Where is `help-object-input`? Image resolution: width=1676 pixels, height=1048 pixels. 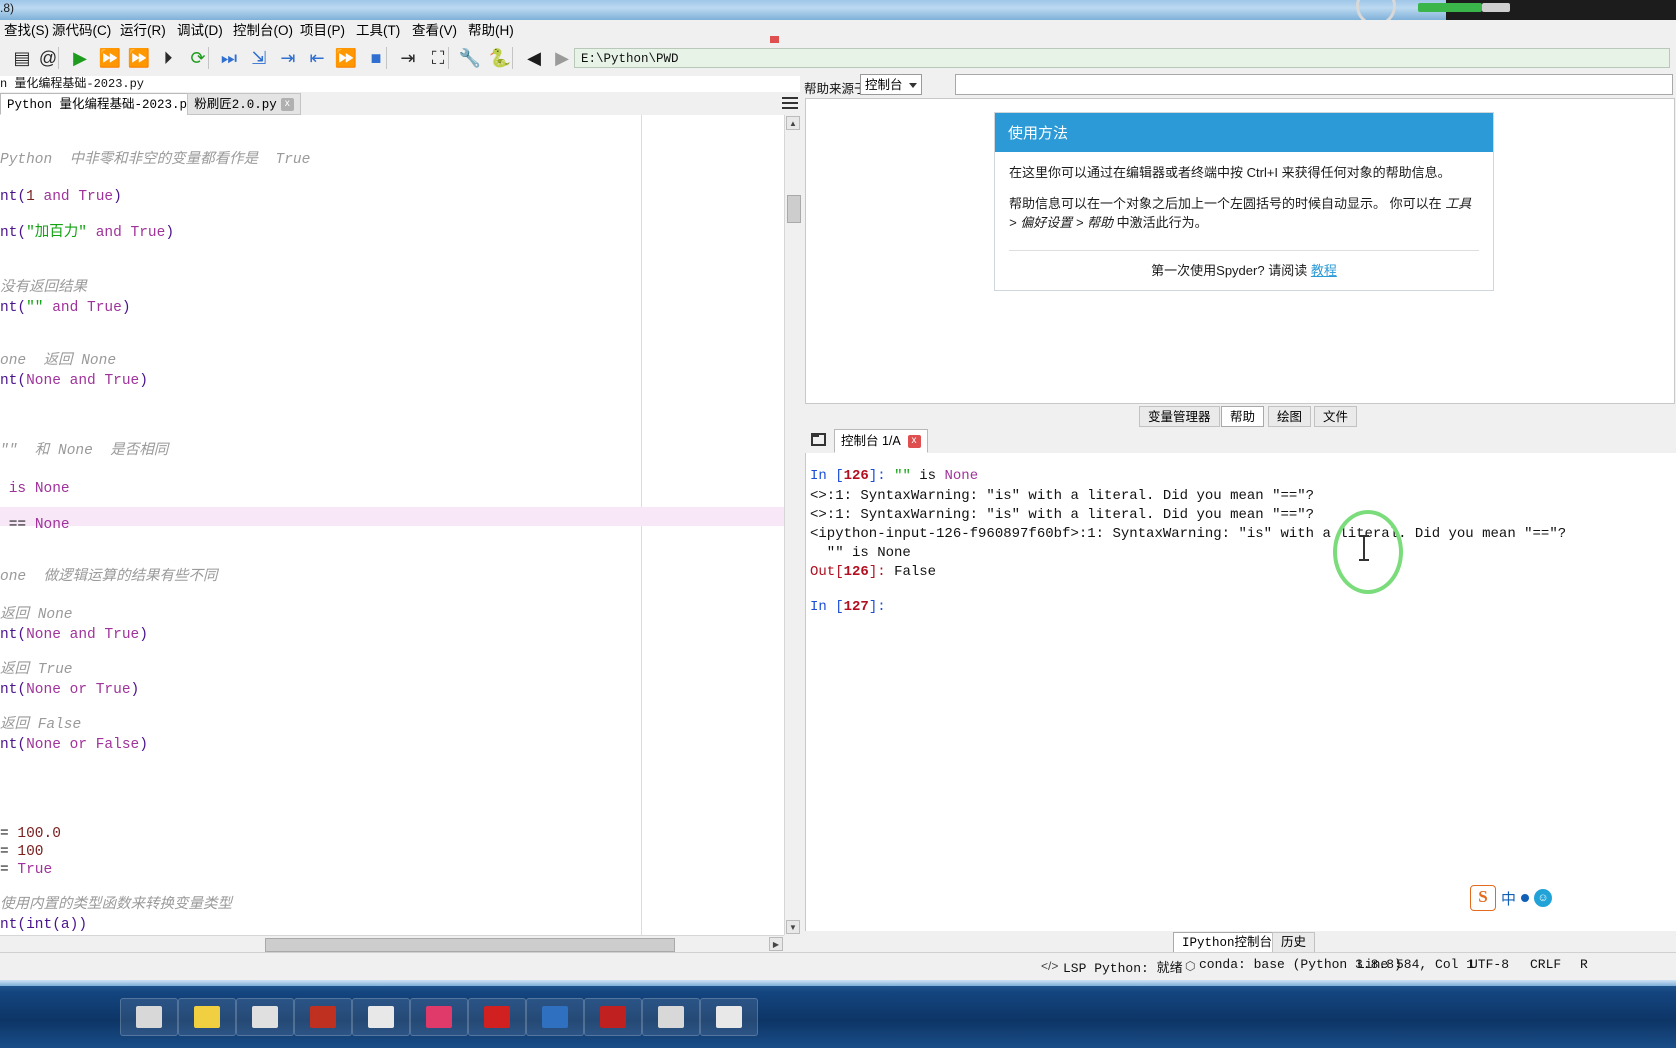 help-object-input is located at coordinates (1314, 84).